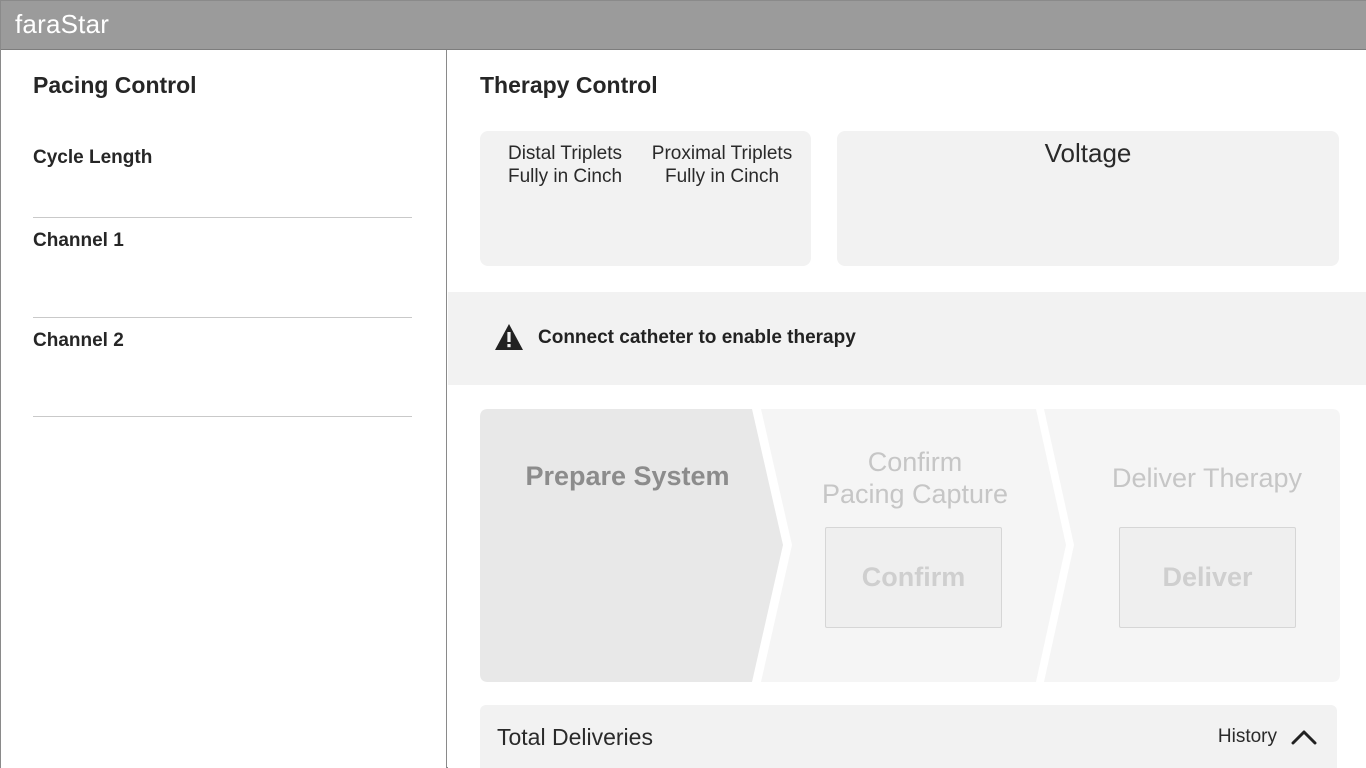 This screenshot has height=768, width=1366. Describe the element at coordinates (683, 25) in the screenshot. I see `title-bar: faraStar` at that location.